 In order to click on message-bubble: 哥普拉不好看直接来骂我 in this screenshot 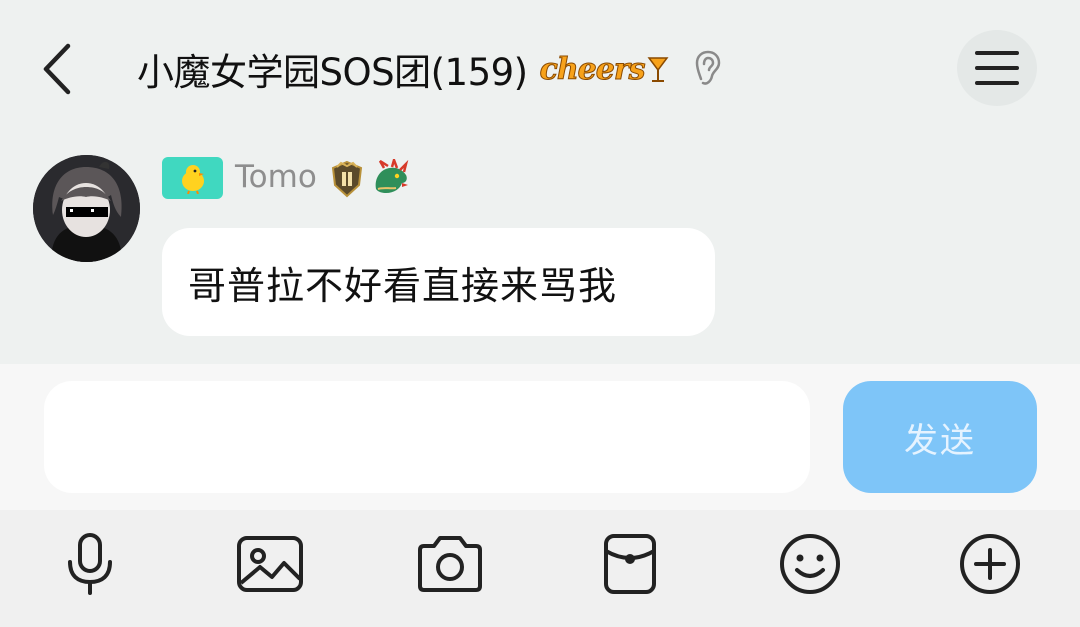, I will do `click(438, 282)`.